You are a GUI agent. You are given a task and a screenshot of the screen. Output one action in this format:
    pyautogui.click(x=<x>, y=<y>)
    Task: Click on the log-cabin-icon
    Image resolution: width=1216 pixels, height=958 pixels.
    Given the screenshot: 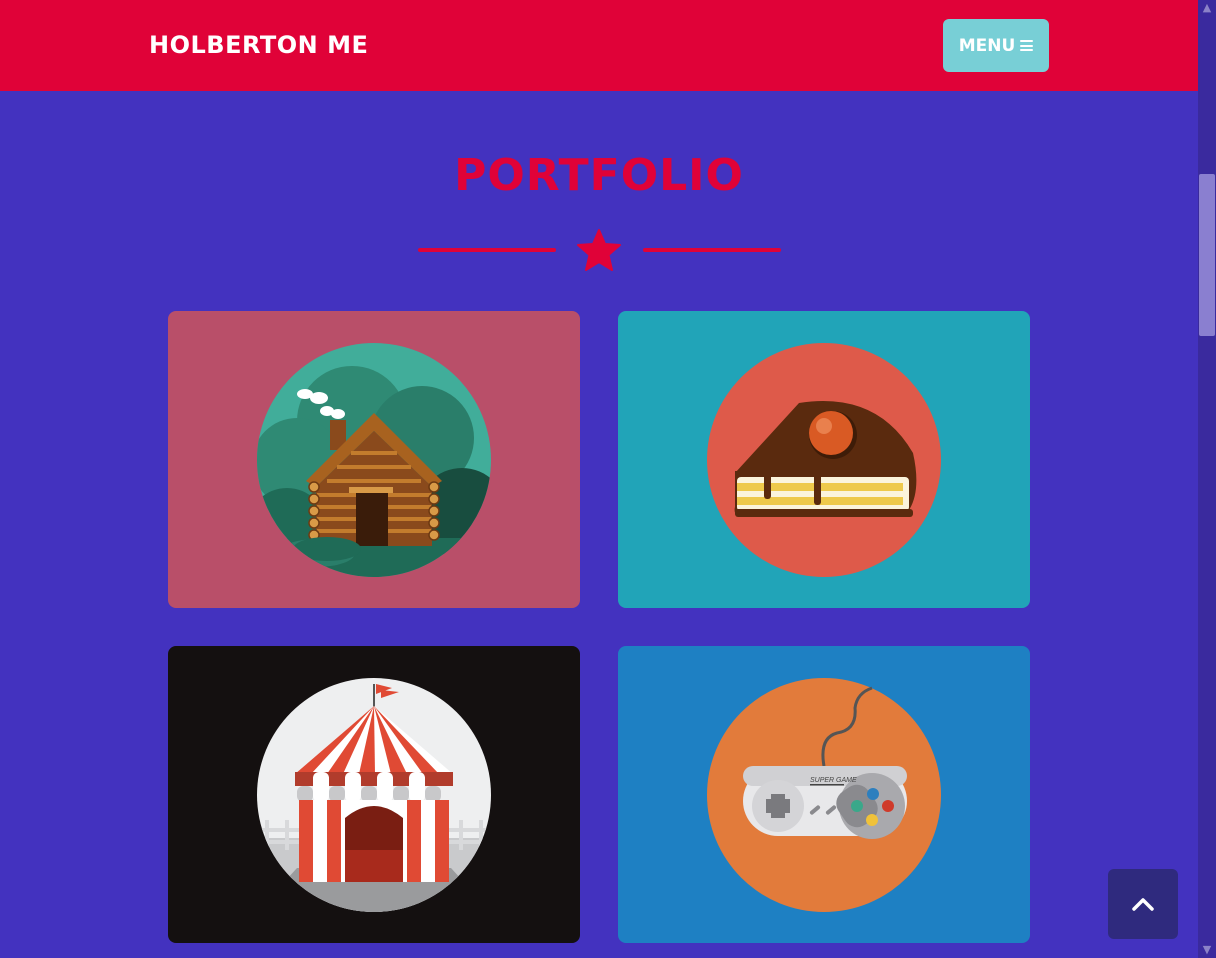 What is the action you would take?
    pyautogui.click(x=374, y=460)
    